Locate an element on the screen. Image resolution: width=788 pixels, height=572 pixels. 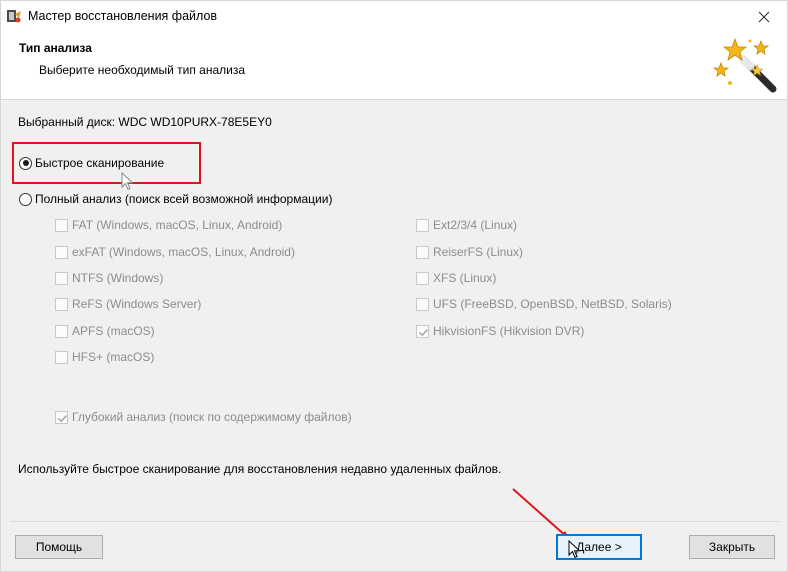
fs-checkbox-hikvisionfs: HikvisionFS (Hikvision DVR) is located at coordinates (500, 331).